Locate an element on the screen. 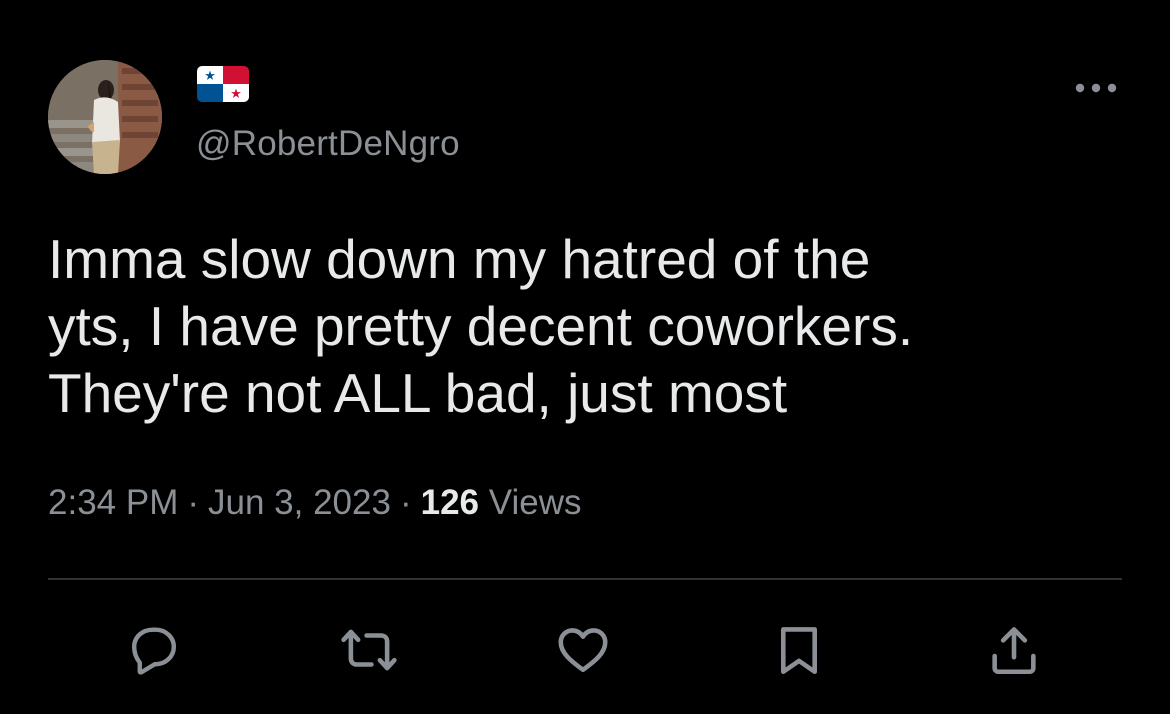  views-count: 126 is located at coordinates (450, 502).